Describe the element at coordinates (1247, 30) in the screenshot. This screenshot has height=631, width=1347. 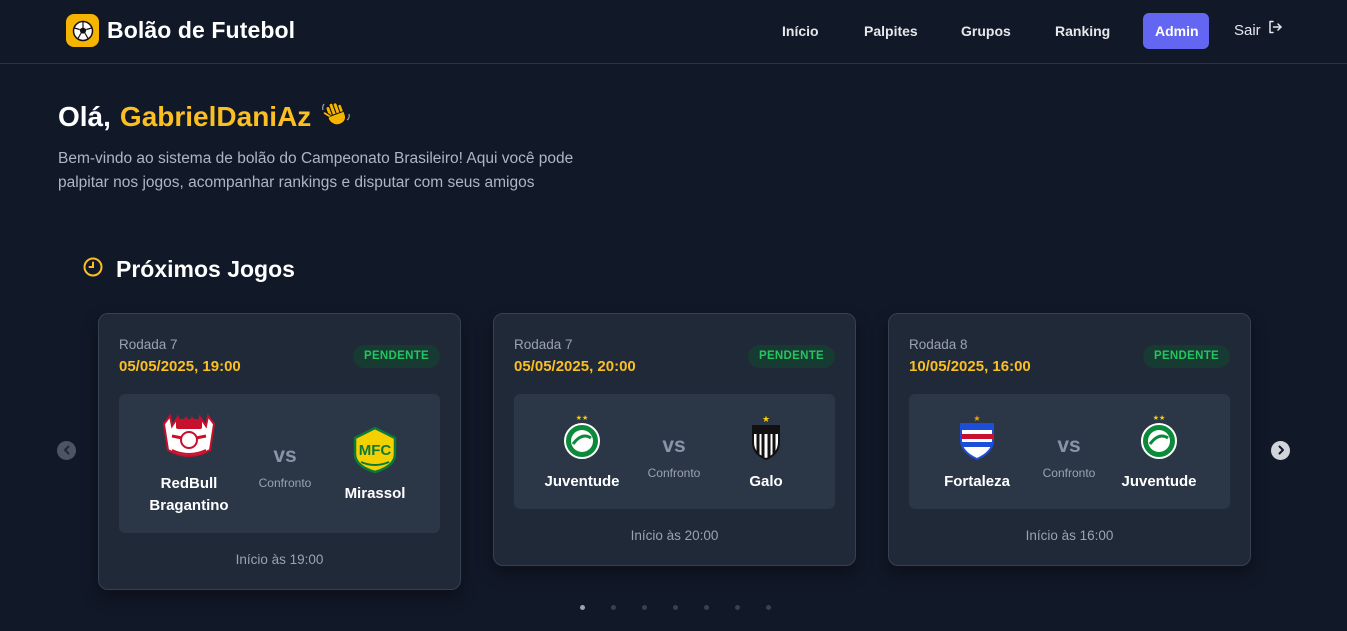
I see `logout-label: Sair` at that location.